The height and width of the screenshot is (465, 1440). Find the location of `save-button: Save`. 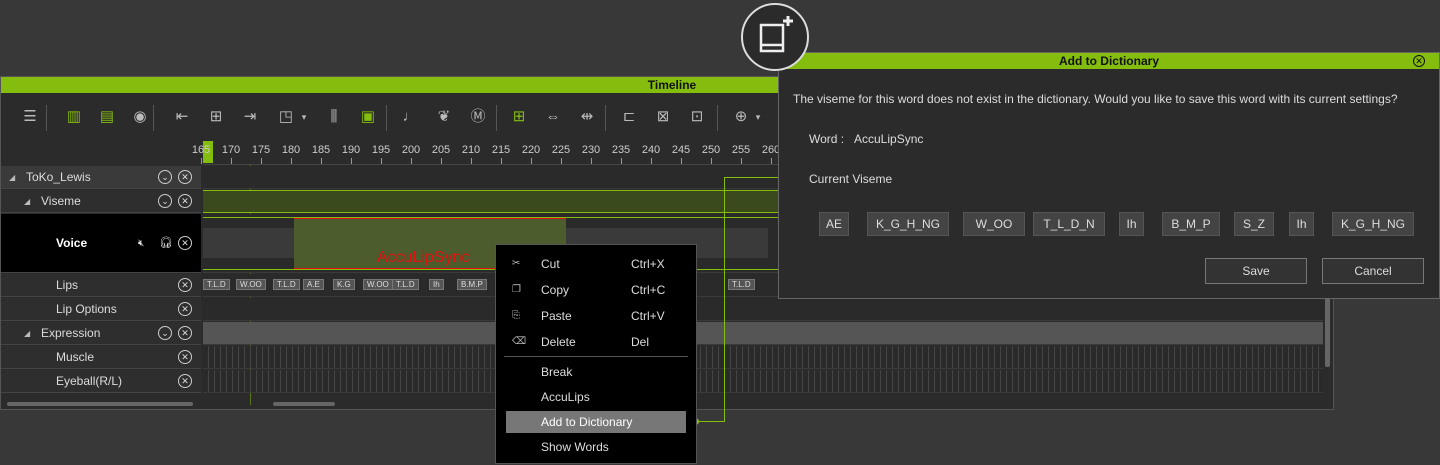

save-button: Save is located at coordinates (1256, 271).